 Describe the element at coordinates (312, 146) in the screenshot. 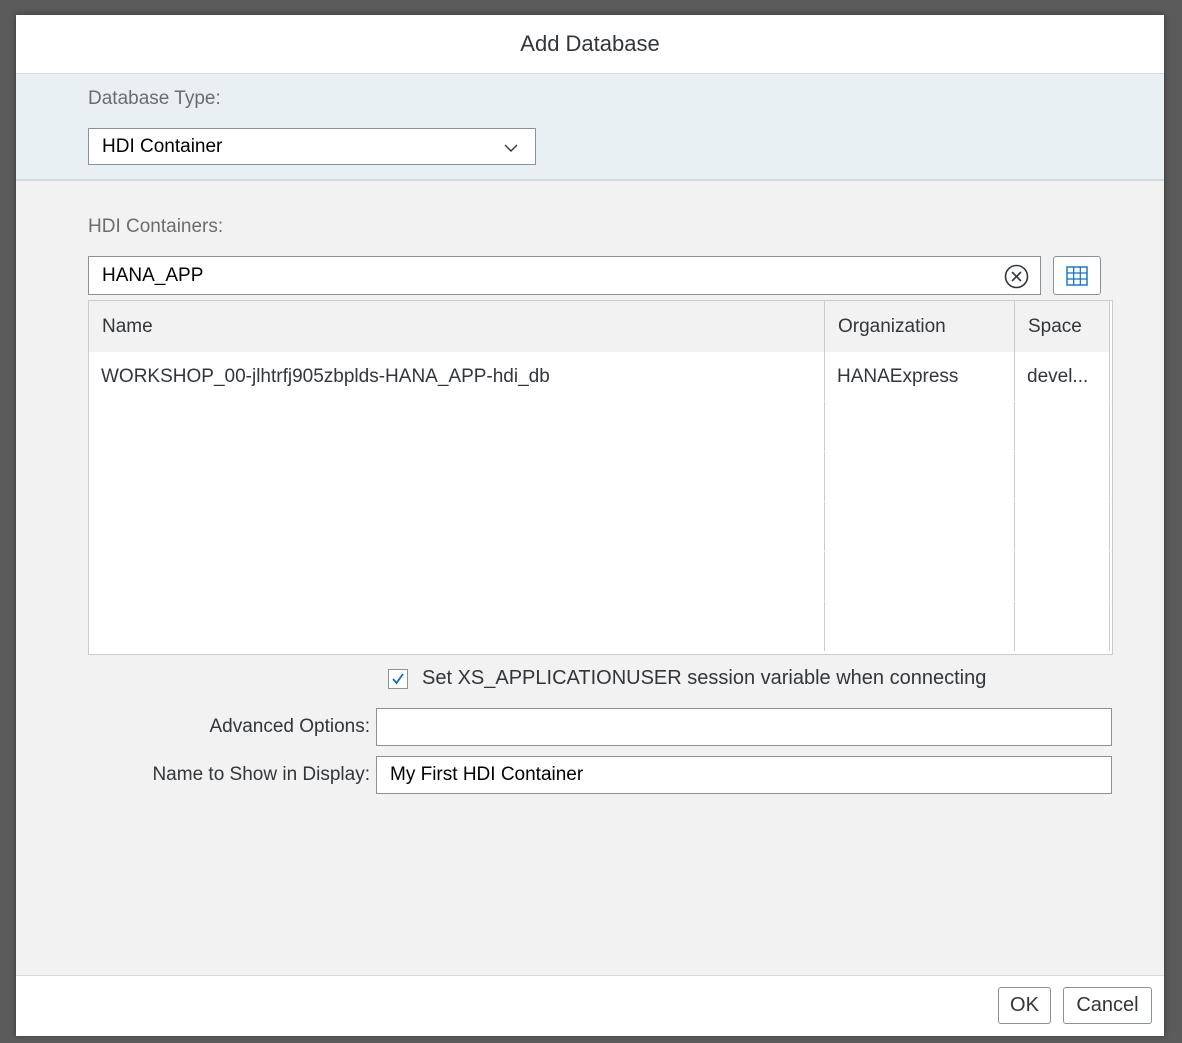

I see `database-type-select: HDI Container` at that location.